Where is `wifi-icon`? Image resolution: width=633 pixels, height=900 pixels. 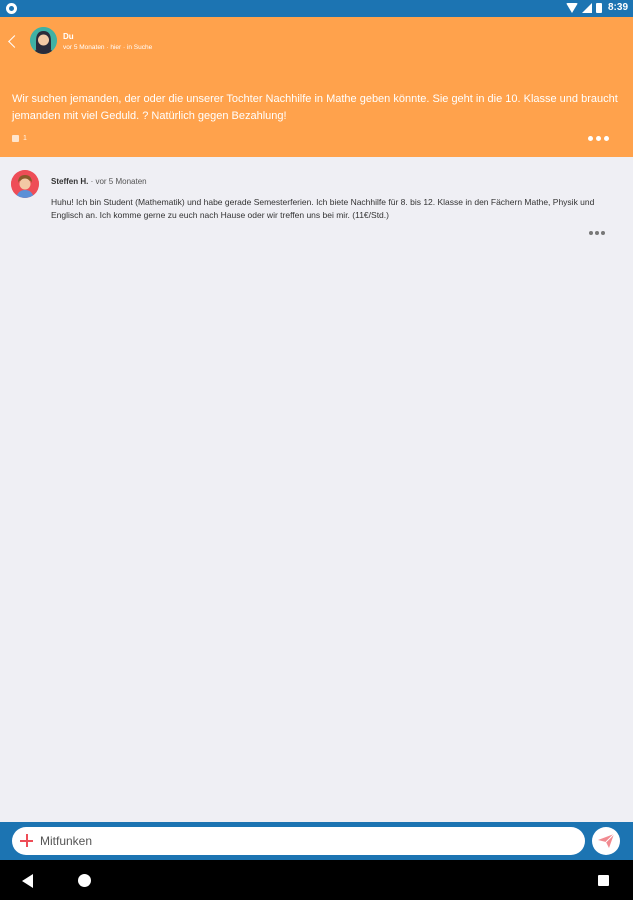
wifi-icon is located at coordinates (571, 7).